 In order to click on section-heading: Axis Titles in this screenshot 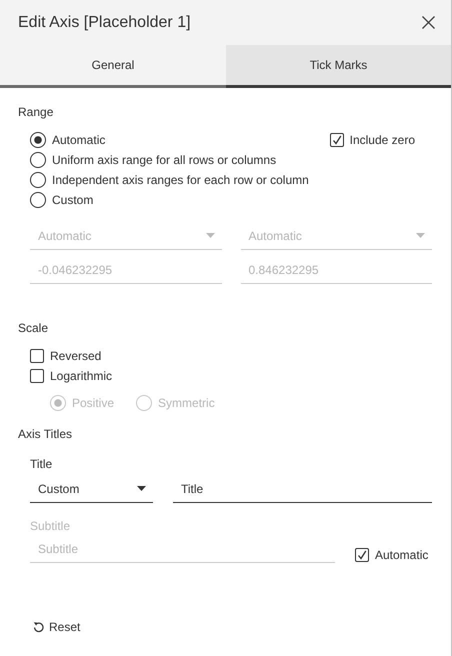, I will do `click(46, 434)`.